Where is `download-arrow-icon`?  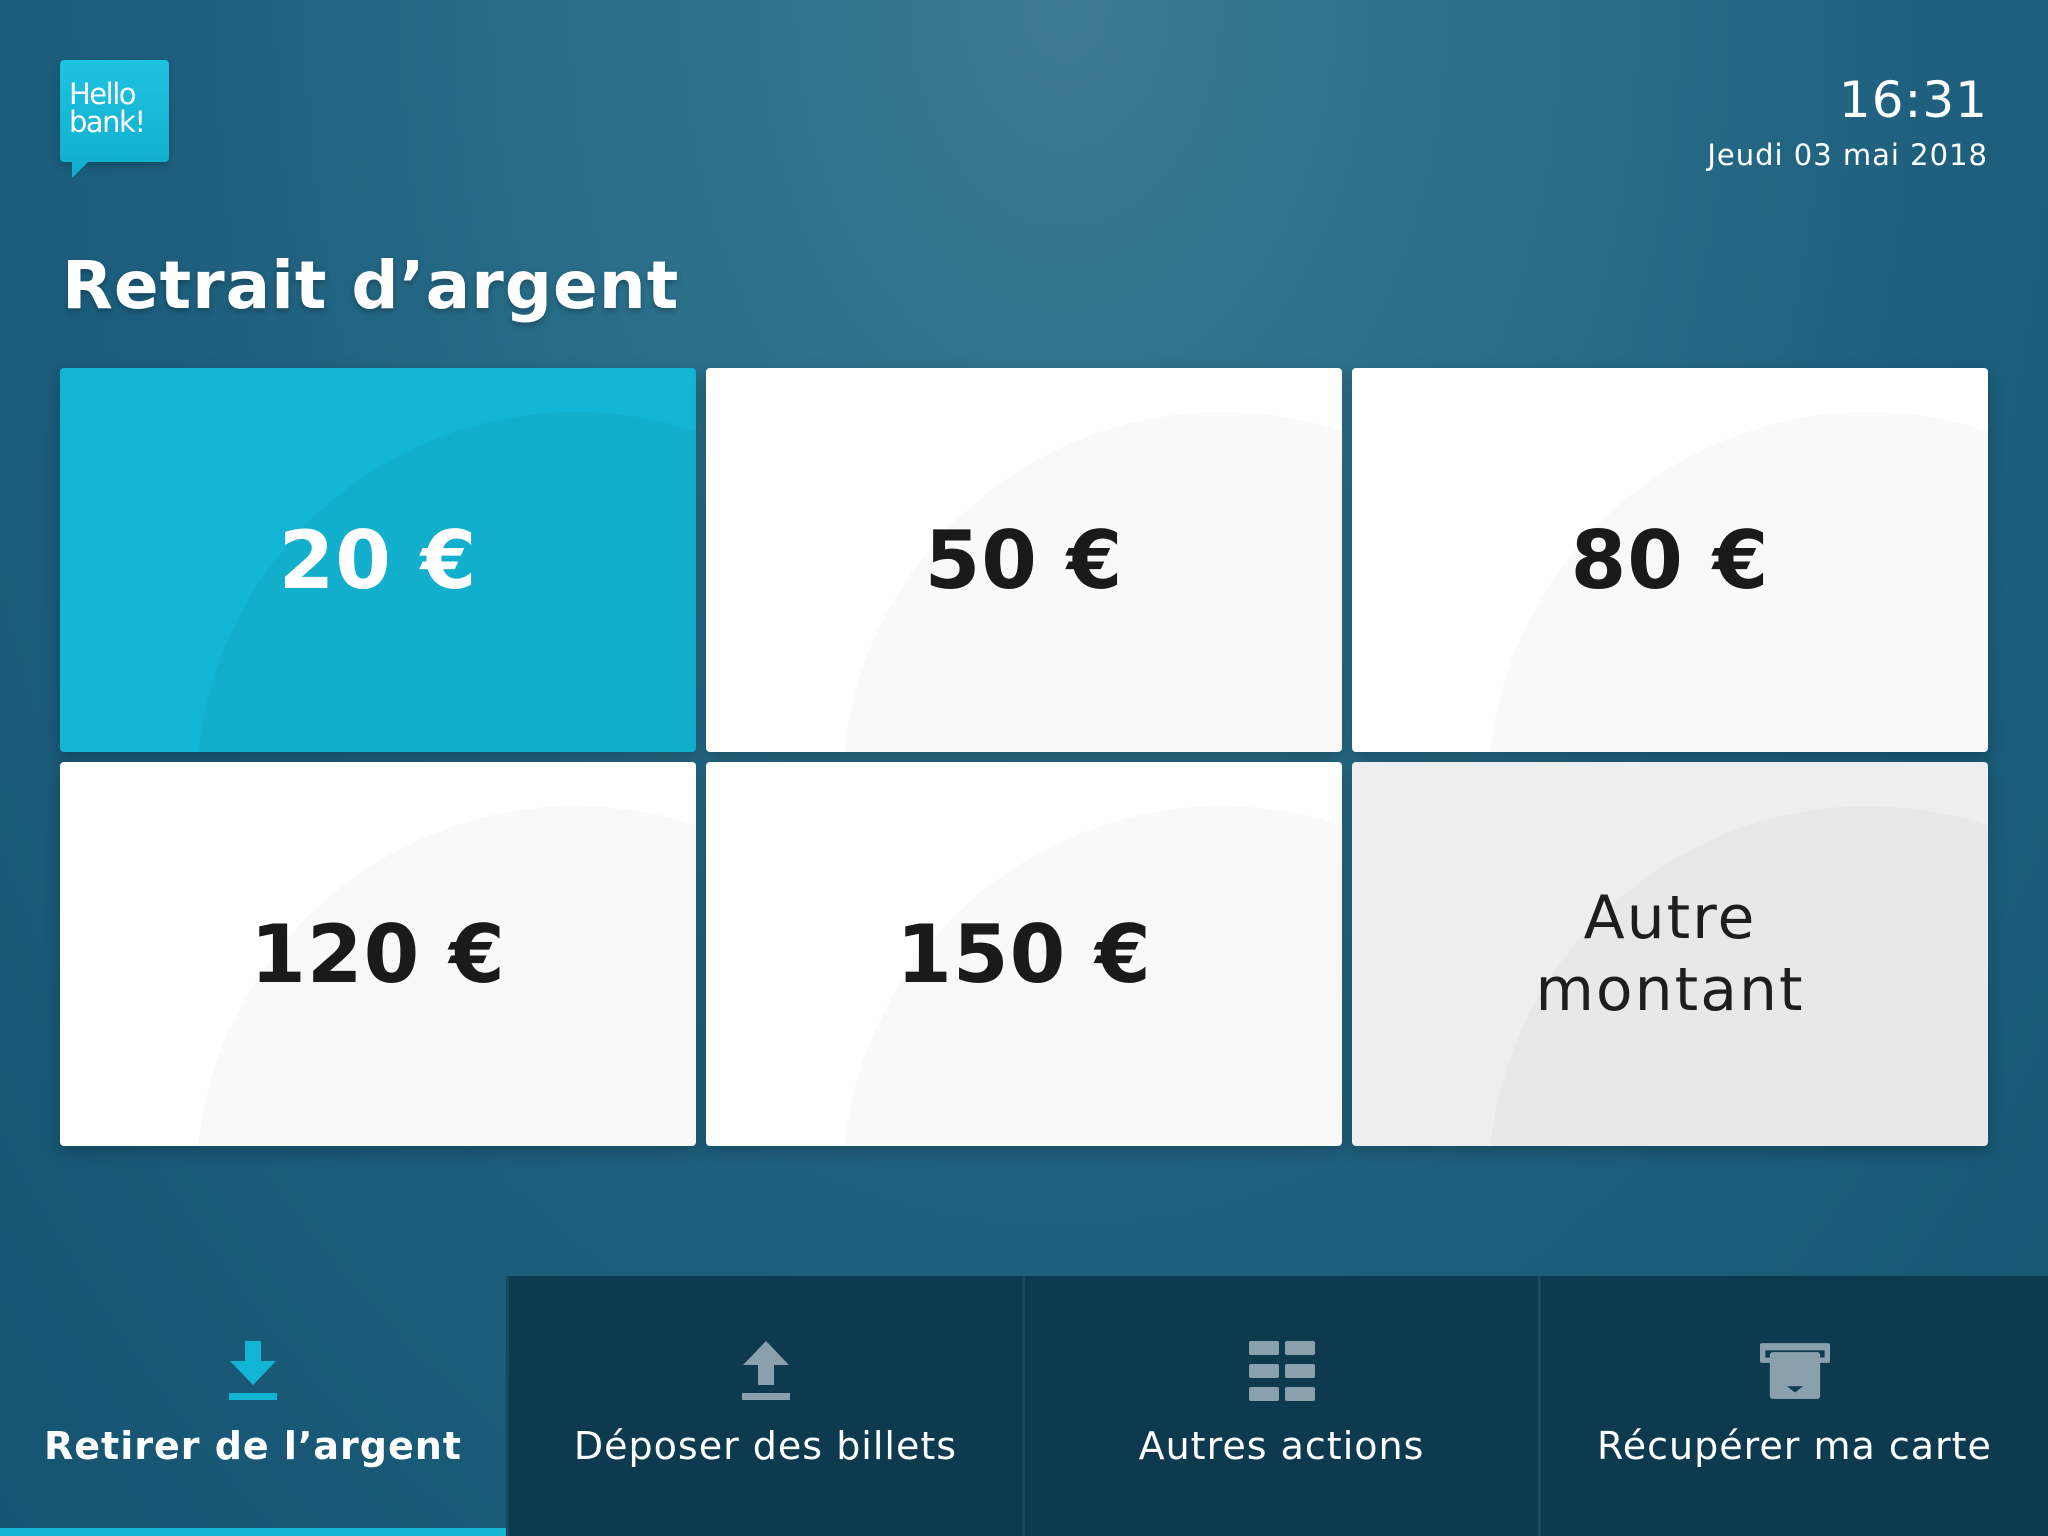 download-arrow-icon is located at coordinates (253, 1371).